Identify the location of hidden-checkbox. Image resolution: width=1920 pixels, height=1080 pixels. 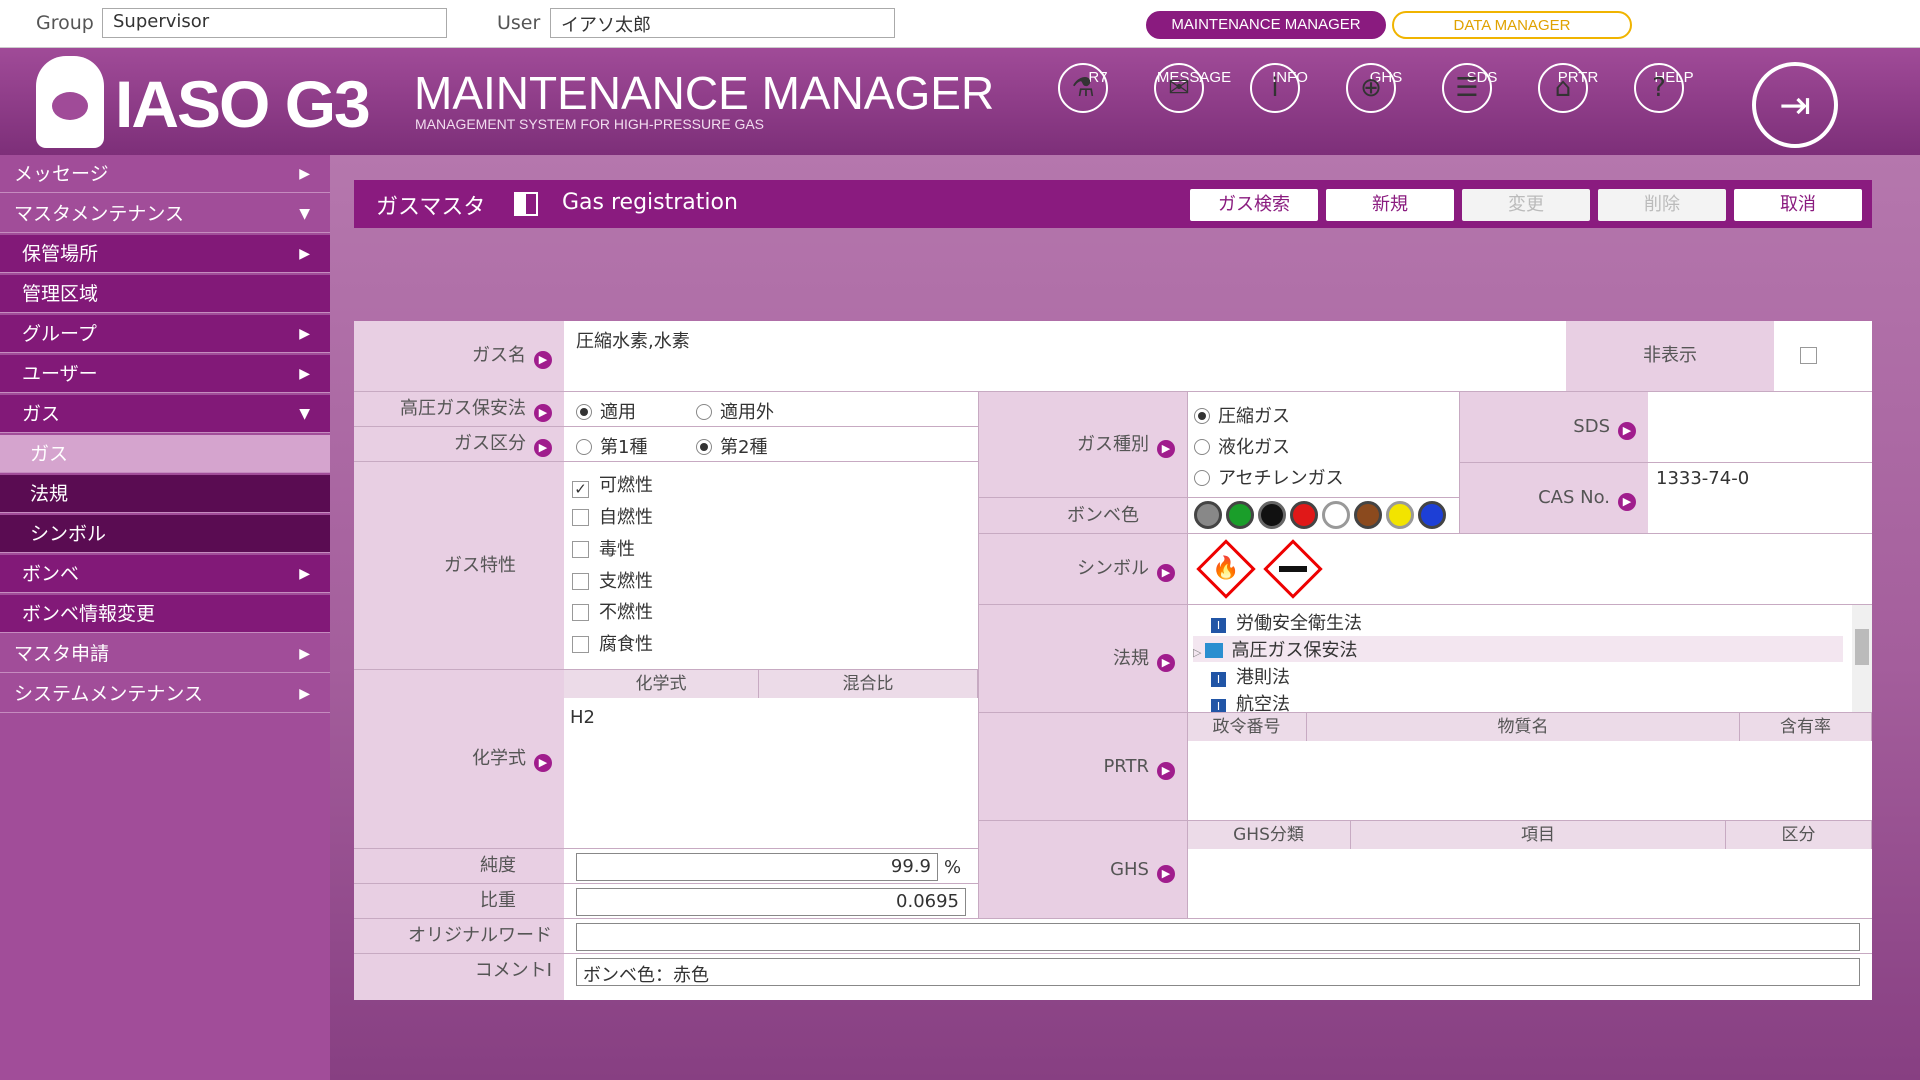
(1808, 355).